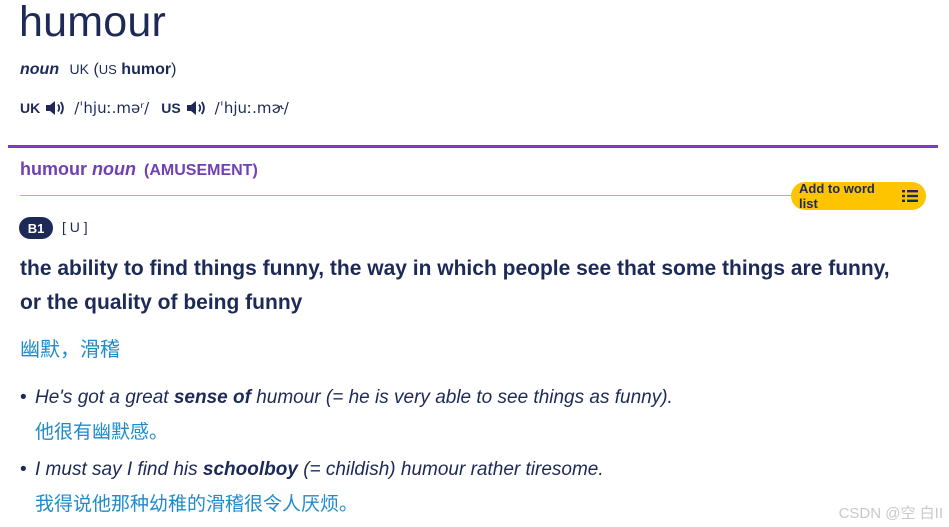 This screenshot has width=949, height=527. I want to click on example-collocation: schoolboy, so click(250, 469).